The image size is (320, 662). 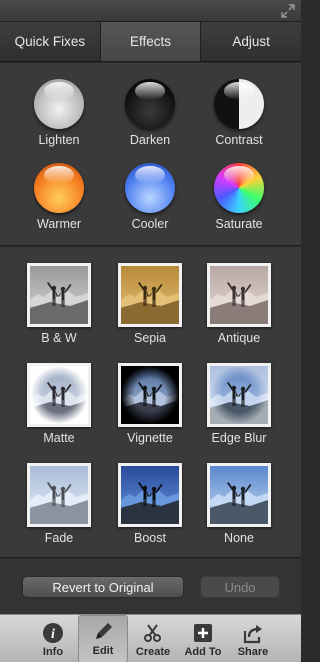 What do you see at coordinates (59, 438) in the screenshot?
I see `effect-label: Matte` at bounding box center [59, 438].